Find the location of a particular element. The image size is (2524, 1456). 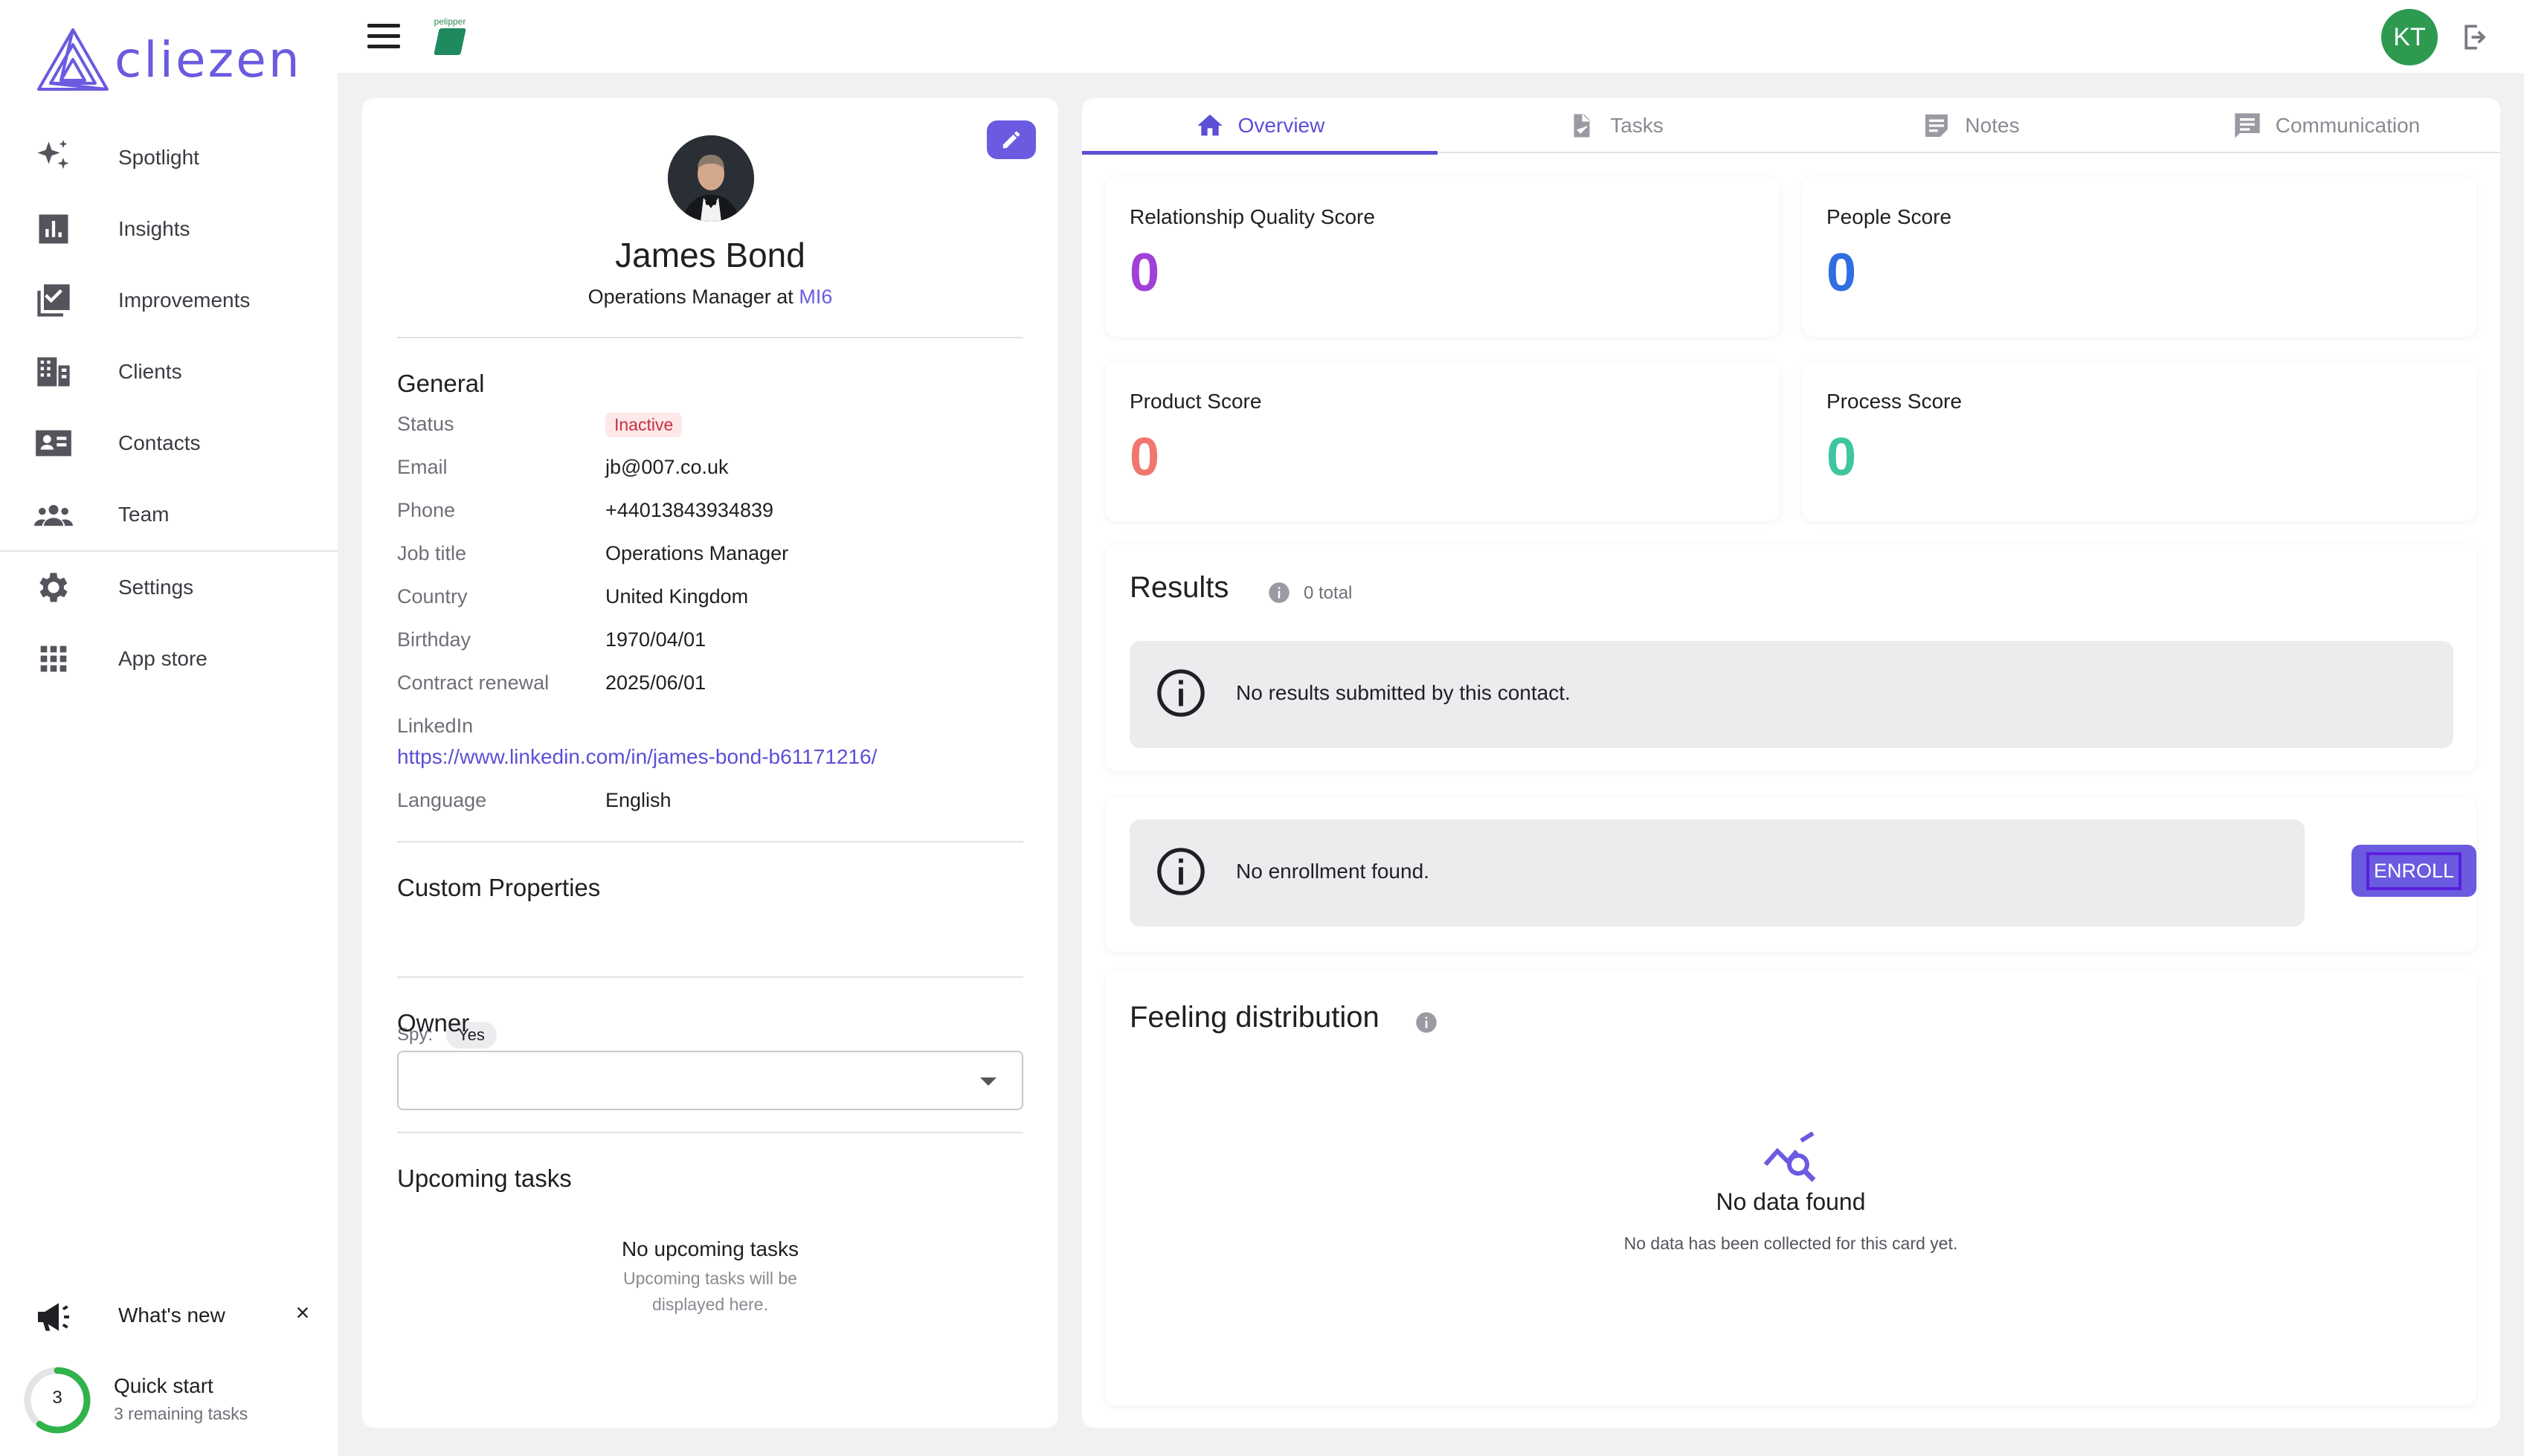

building-icon is located at coordinates (53, 372).